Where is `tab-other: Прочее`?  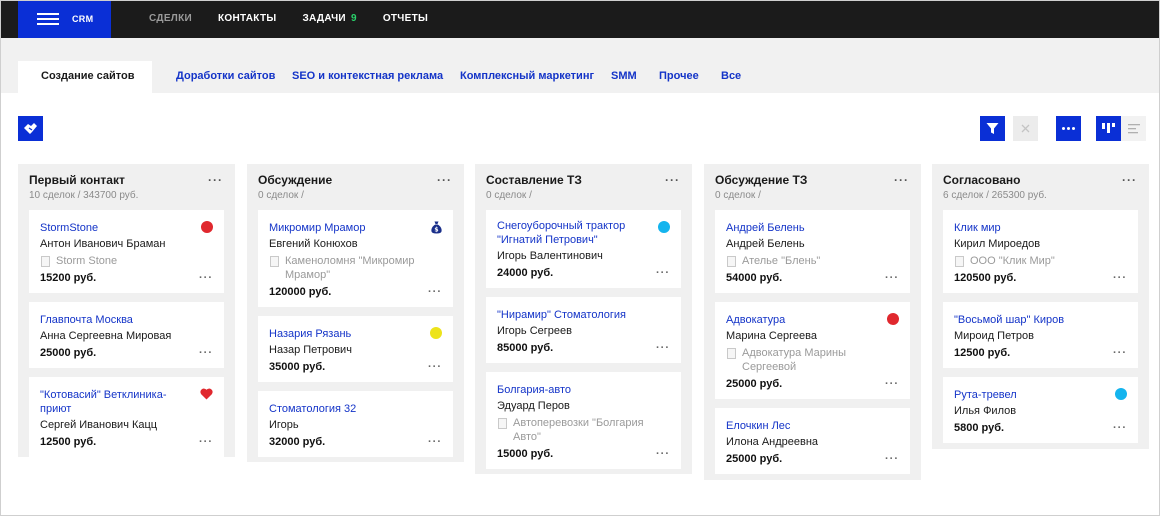 tab-other: Прочее is located at coordinates (679, 77).